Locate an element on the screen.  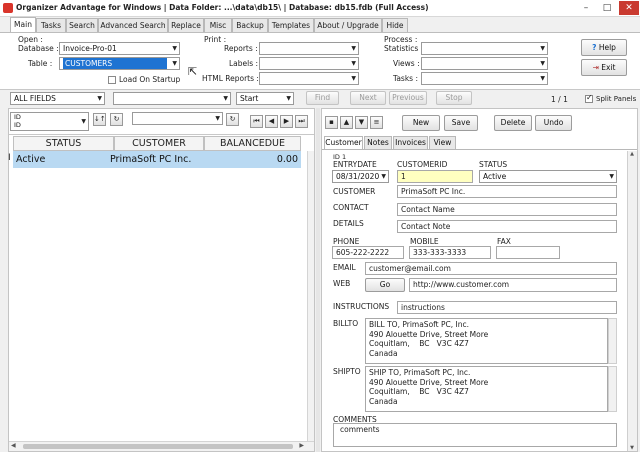
status-label: STATUS is located at coordinates (493, 164).